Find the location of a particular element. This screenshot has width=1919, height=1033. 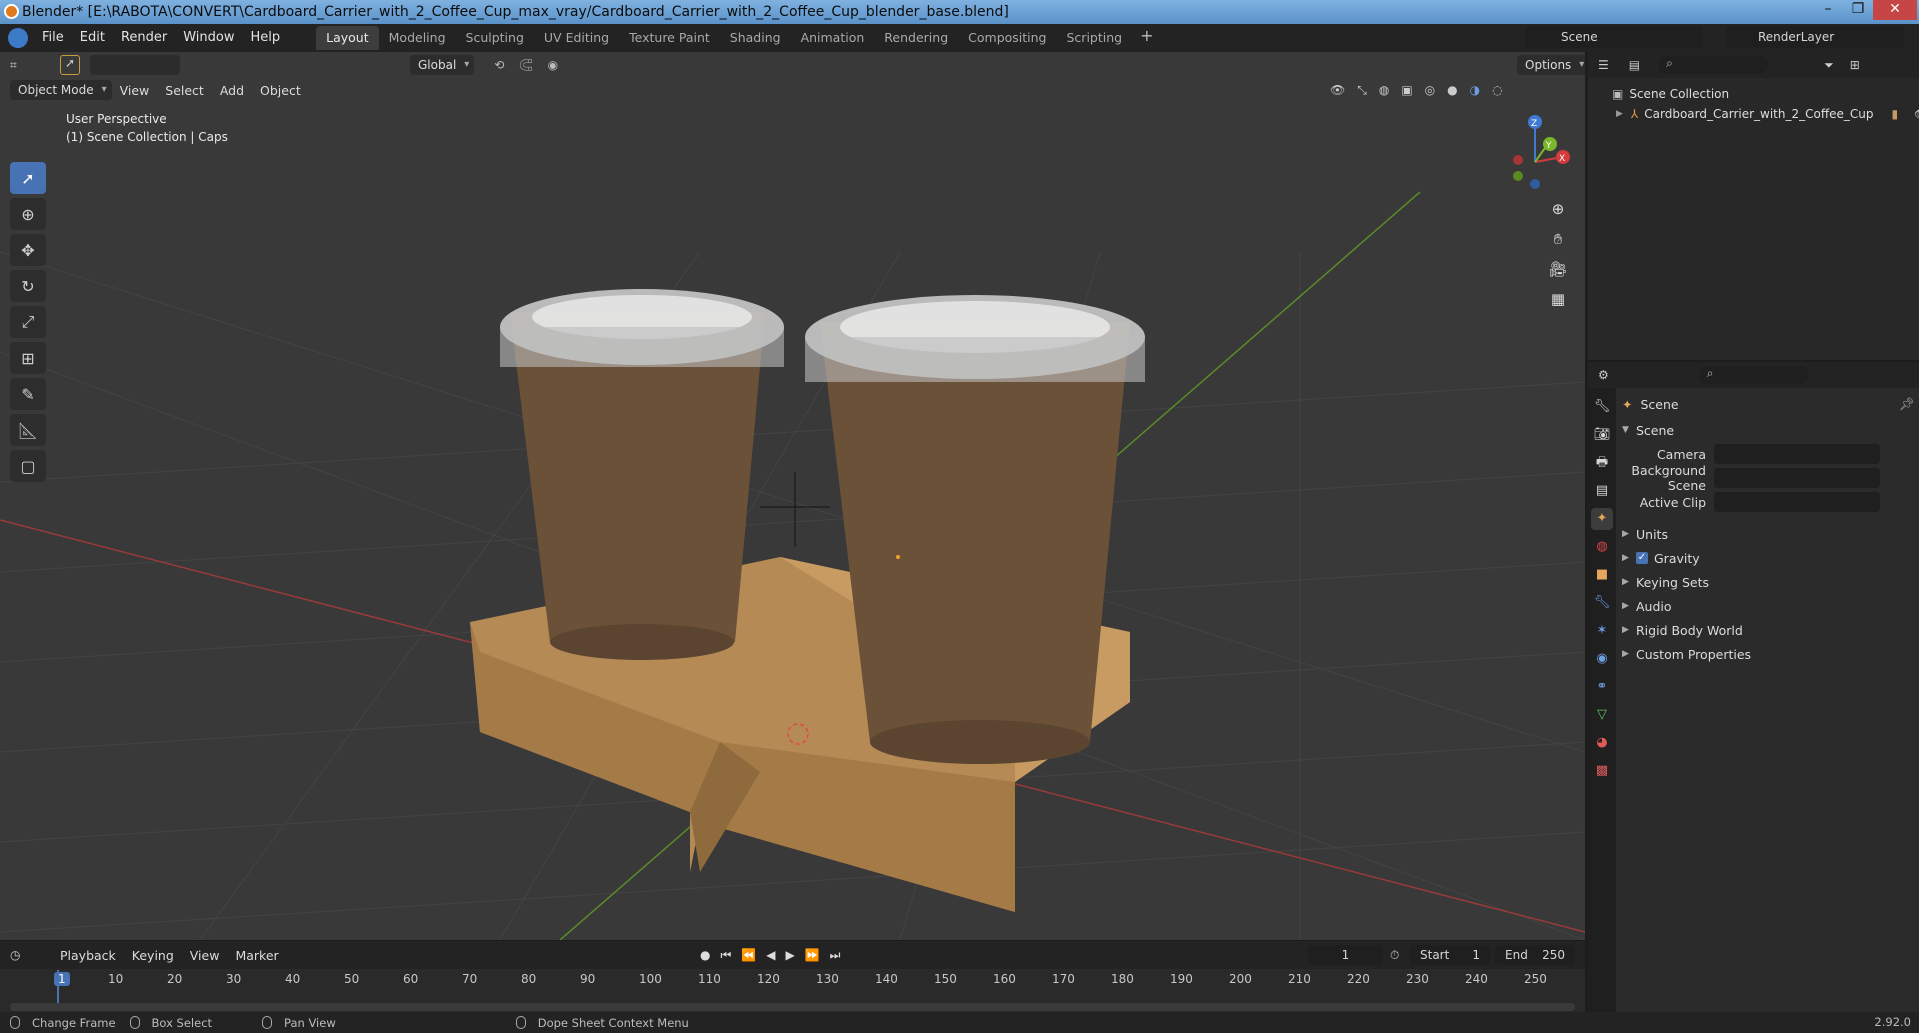

tab-layout: Layout is located at coordinates (347, 38).